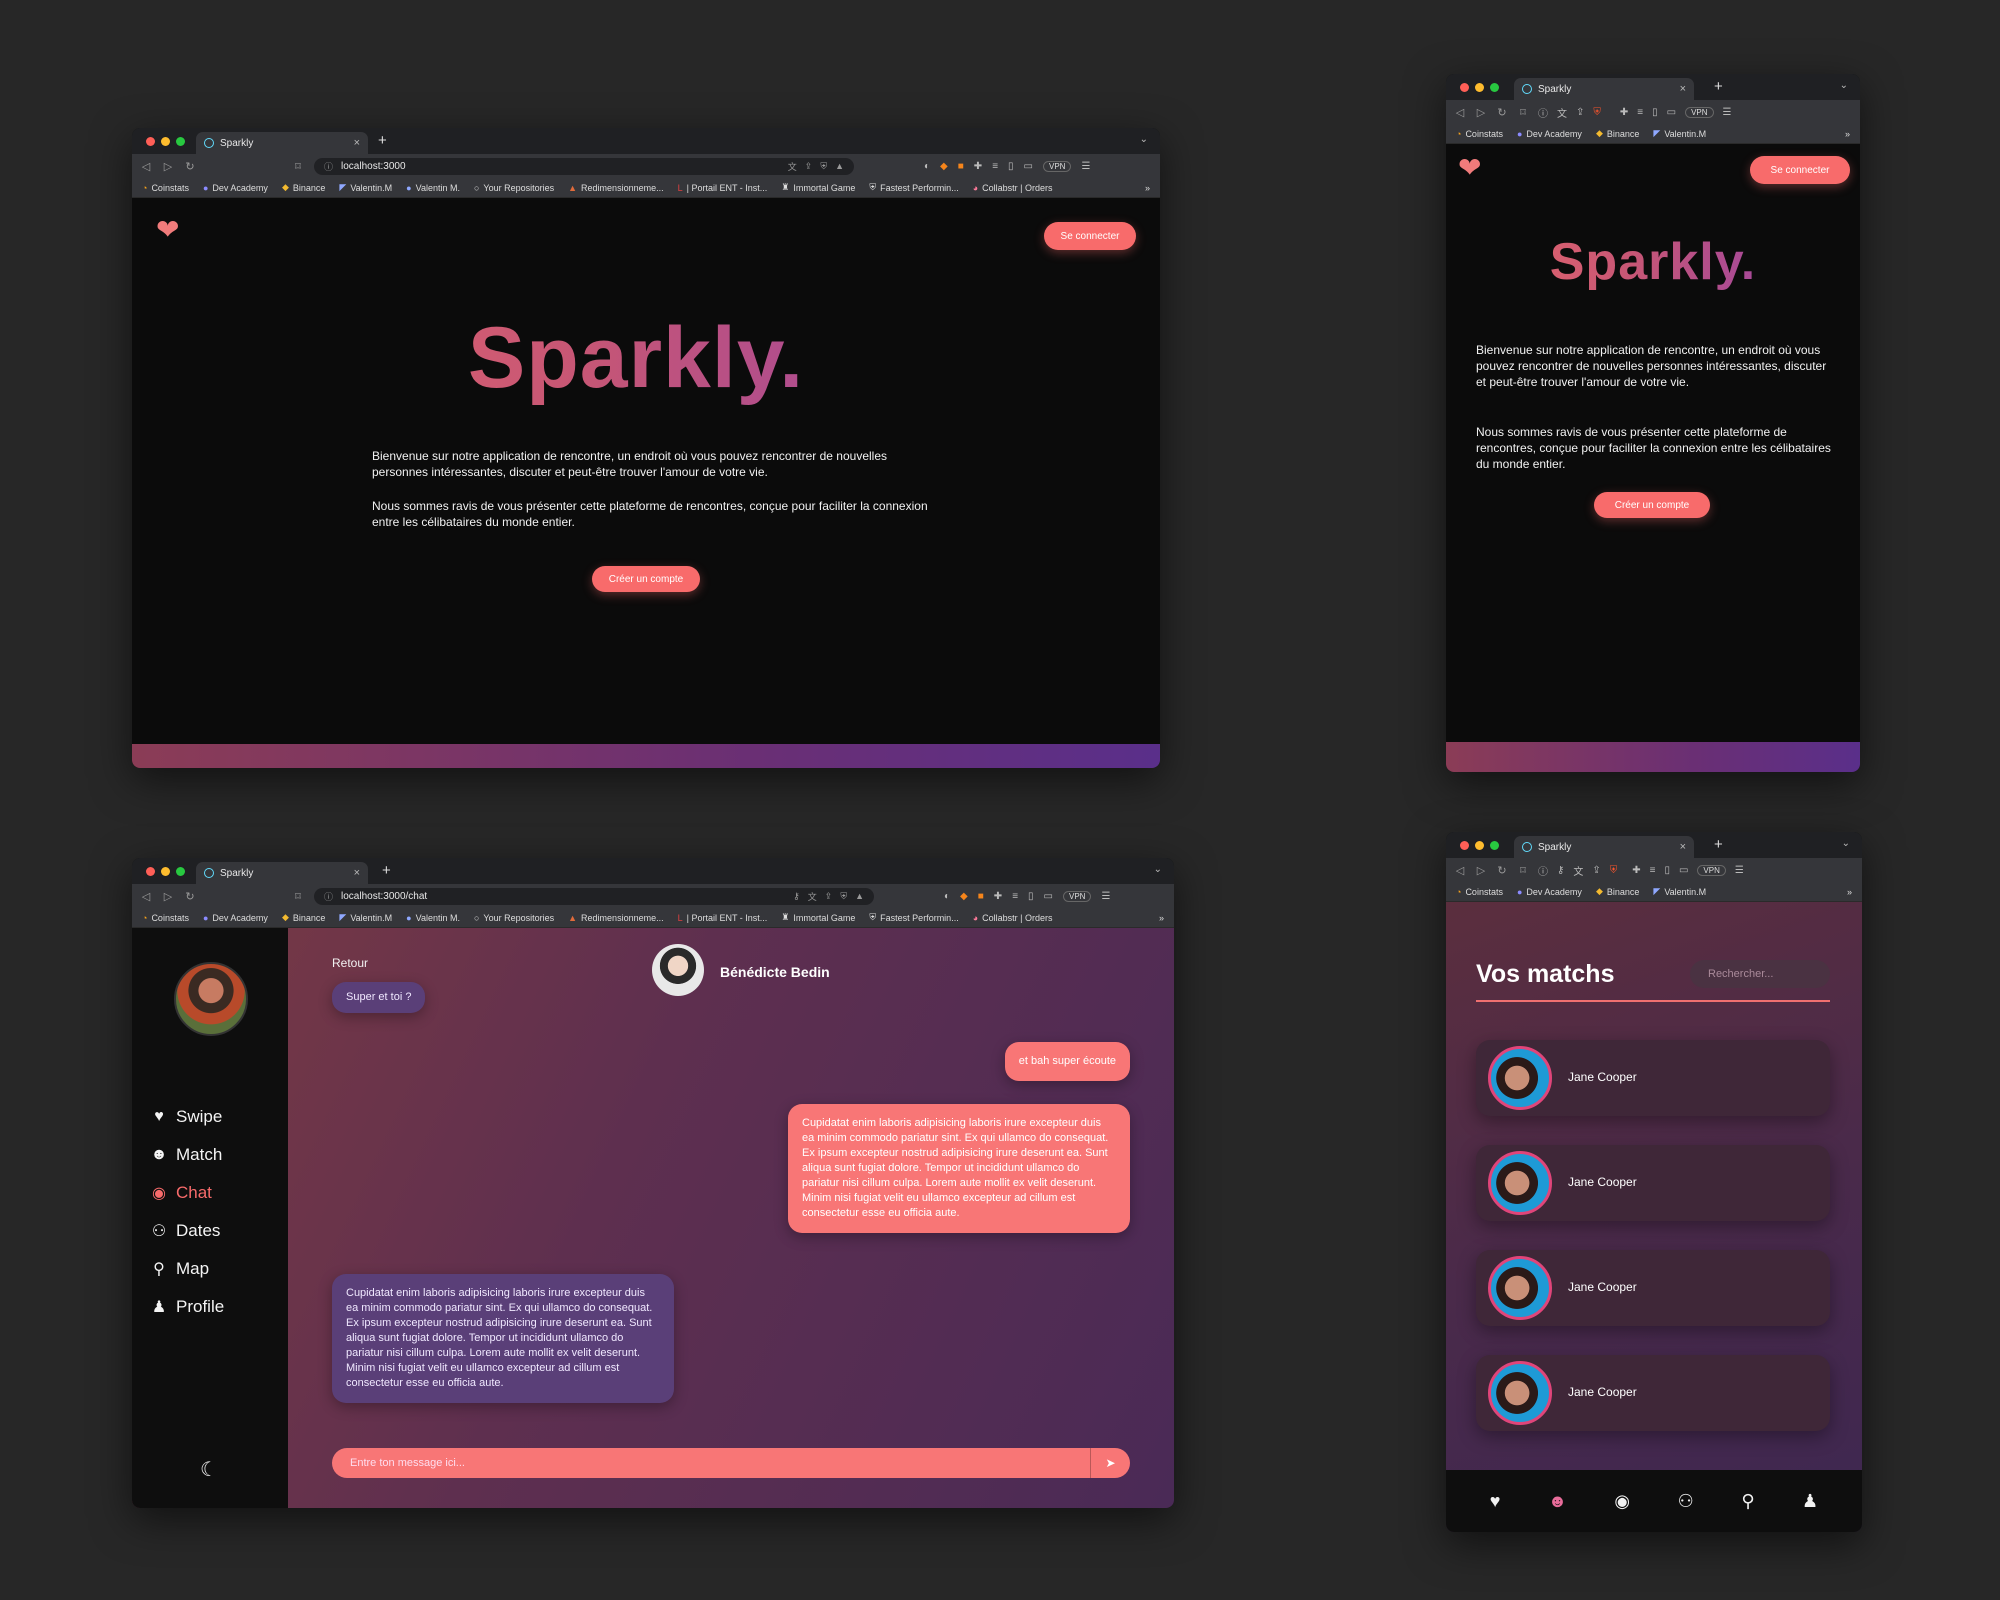  Describe the element at coordinates (1110, 1463) in the screenshot. I see `send-icon: ➤` at that location.